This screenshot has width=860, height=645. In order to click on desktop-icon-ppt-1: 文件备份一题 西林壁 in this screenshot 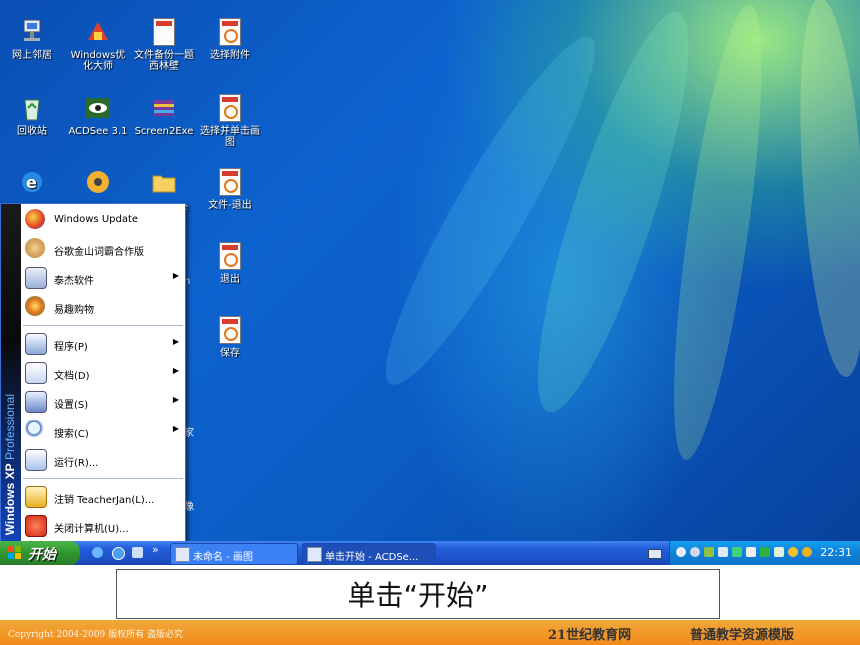, I will do `click(164, 45)`.